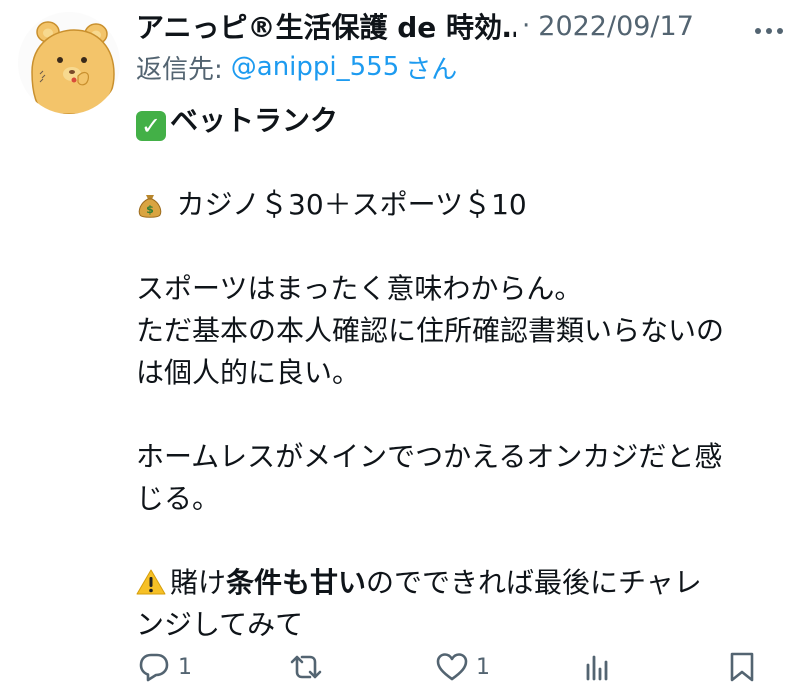  I want to click on body-text: じる。, so click(178, 498).